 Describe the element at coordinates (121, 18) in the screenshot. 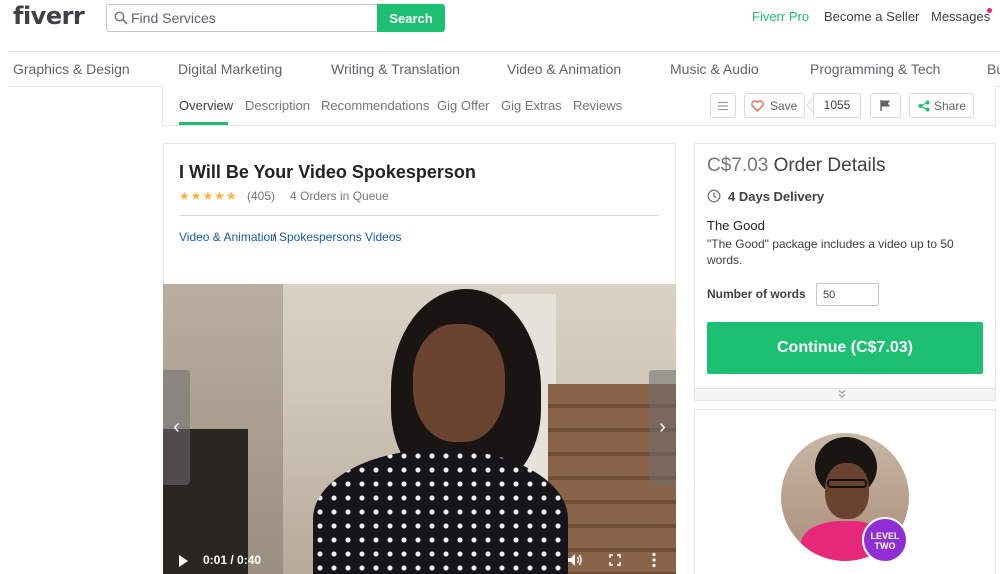

I see `search-icon` at that location.